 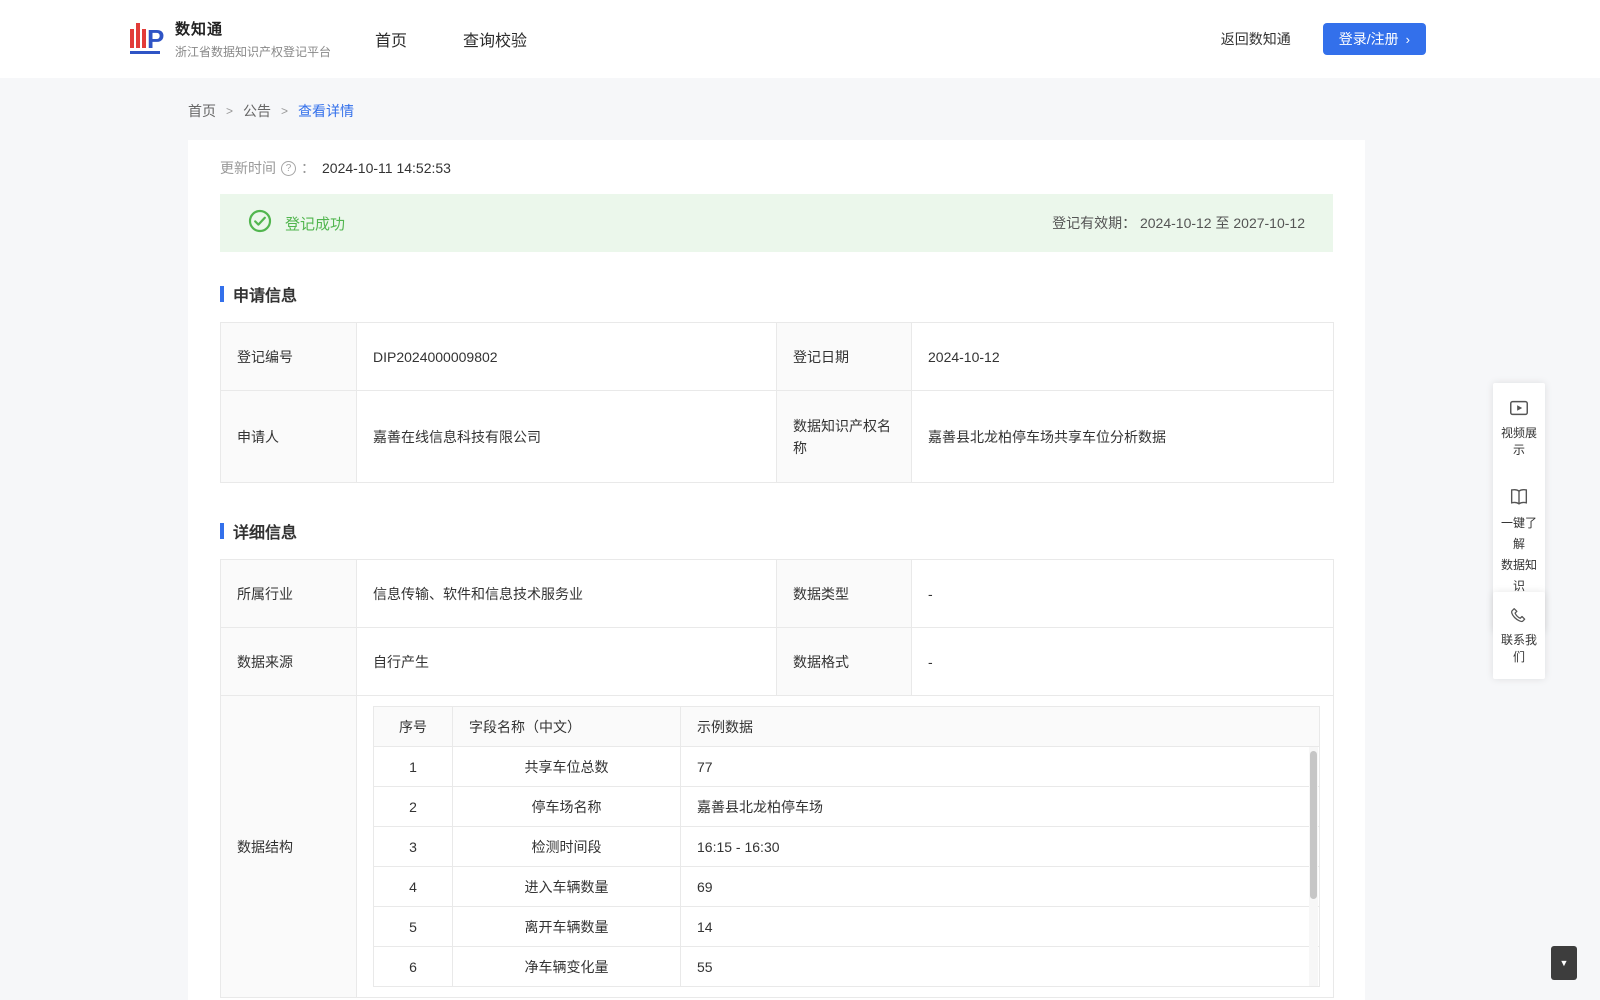 I want to click on learn-label-line: 一键了解, so click(x=1518, y=533).